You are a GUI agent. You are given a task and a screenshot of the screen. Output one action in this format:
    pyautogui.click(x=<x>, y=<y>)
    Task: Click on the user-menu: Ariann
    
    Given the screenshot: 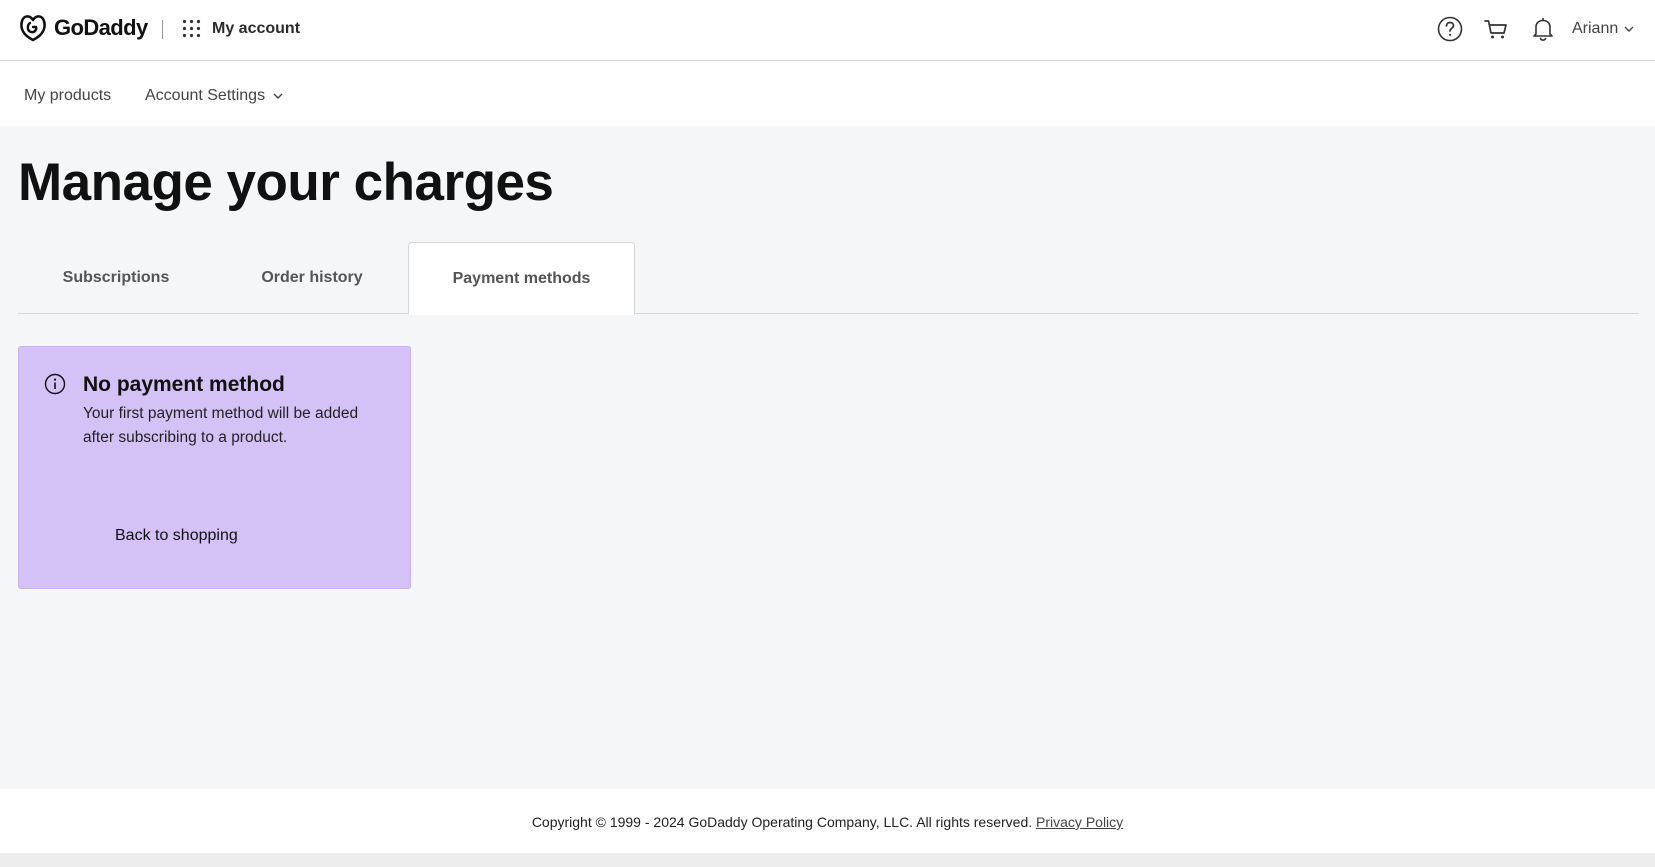 What is the action you would take?
    pyautogui.click(x=1603, y=29)
    